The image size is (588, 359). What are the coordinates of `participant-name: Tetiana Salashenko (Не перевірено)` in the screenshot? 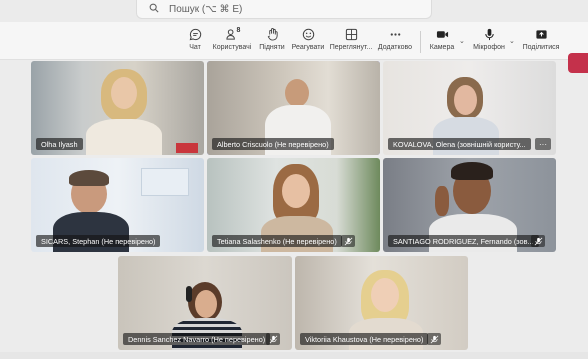 It's located at (277, 241).